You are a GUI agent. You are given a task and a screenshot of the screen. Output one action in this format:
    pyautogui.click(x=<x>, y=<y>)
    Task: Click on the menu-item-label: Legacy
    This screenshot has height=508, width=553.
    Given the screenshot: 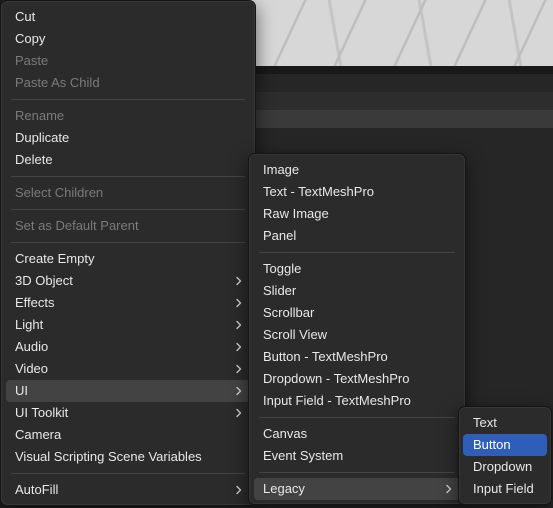 What is the action you would take?
    pyautogui.click(x=284, y=488)
    